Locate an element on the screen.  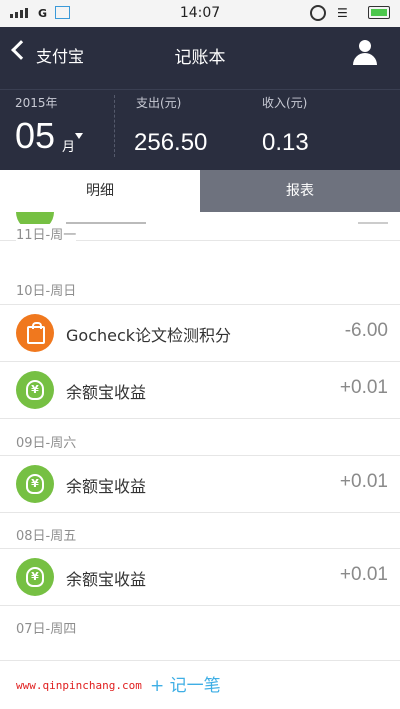
income-label: 收入(元) is located at coordinates (285, 103).